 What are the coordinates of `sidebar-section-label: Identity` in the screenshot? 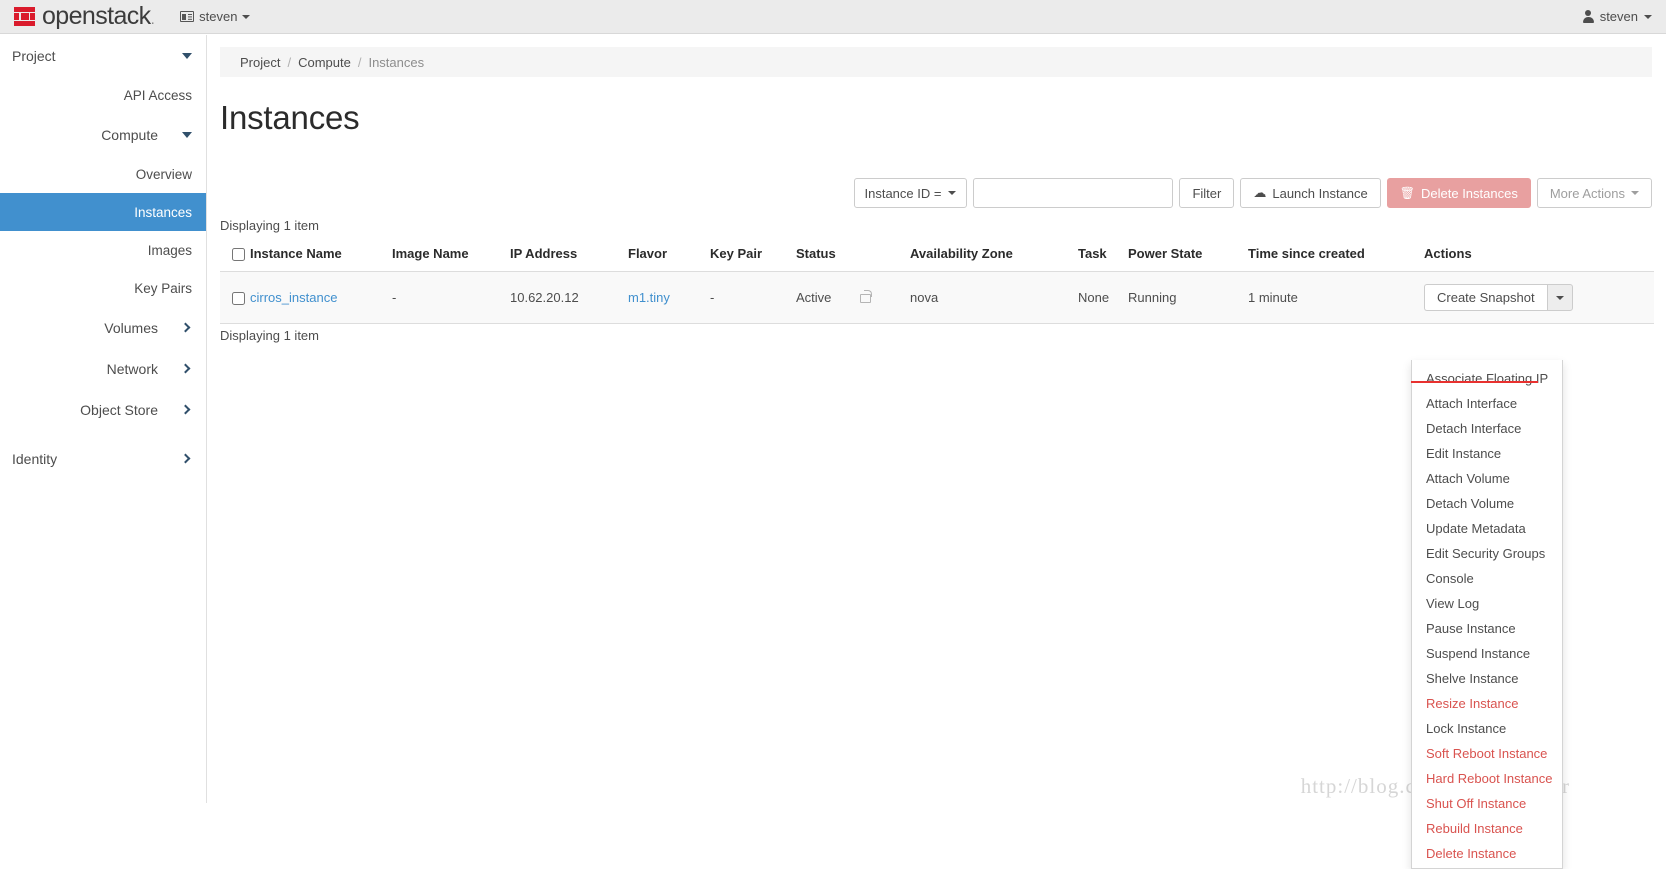 It's located at (34, 459).